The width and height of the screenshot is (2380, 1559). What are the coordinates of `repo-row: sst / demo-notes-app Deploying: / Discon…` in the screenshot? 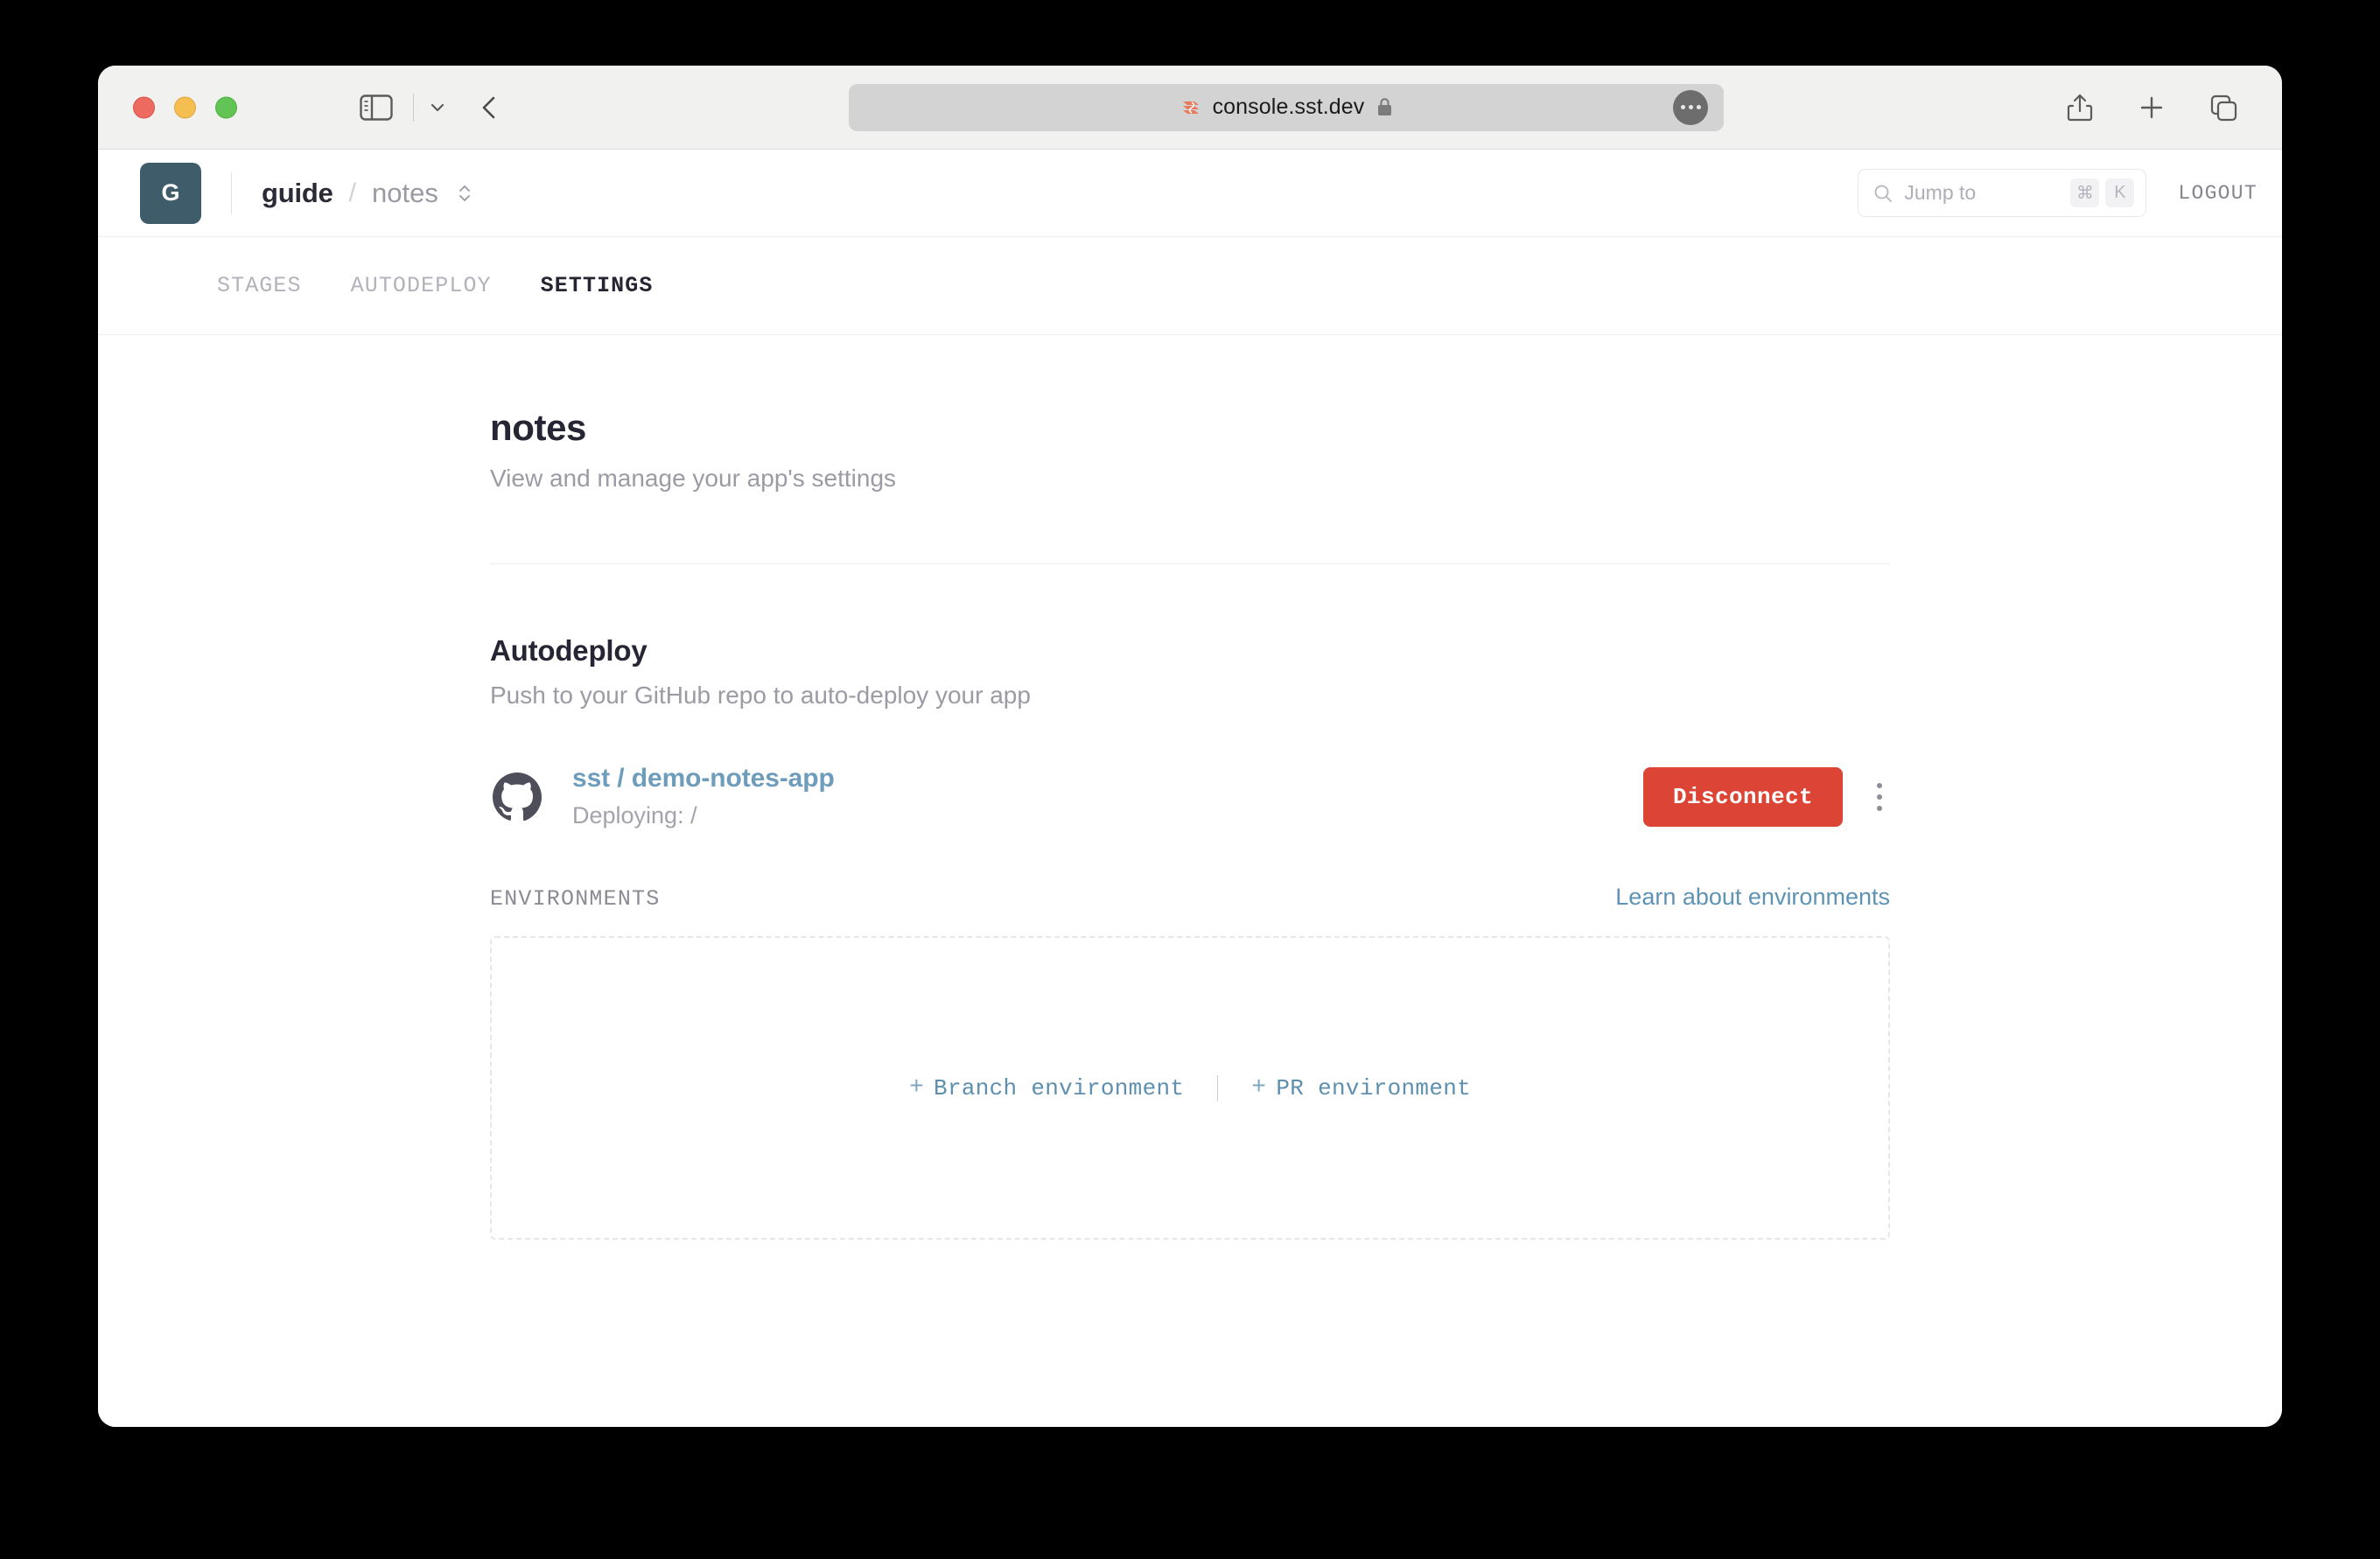 It's located at (1190, 796).